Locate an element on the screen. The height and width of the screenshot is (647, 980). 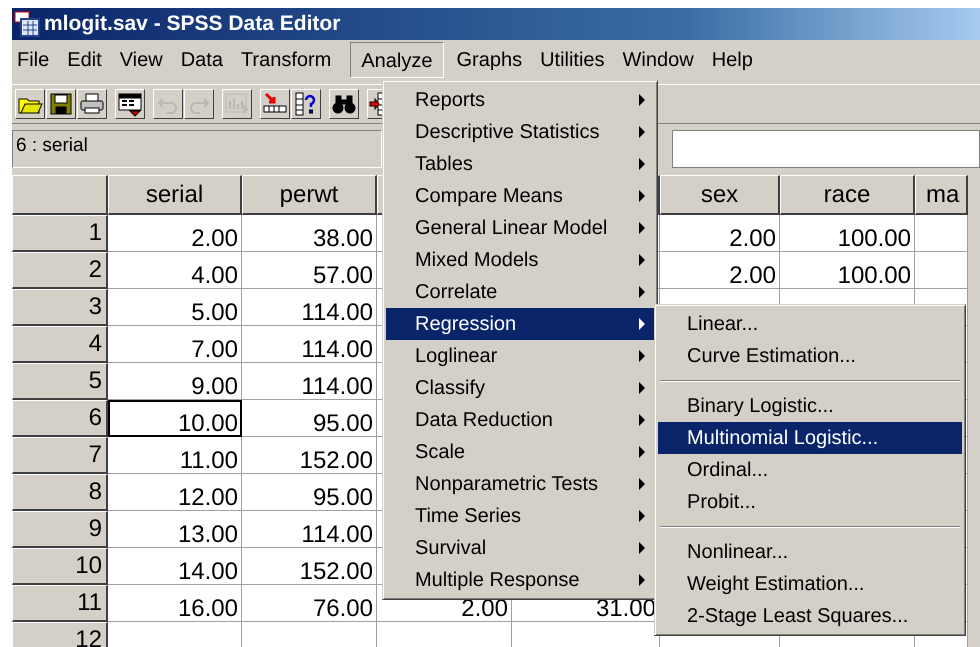
table-cell: 5.00 is located at coordinates (175, 307).